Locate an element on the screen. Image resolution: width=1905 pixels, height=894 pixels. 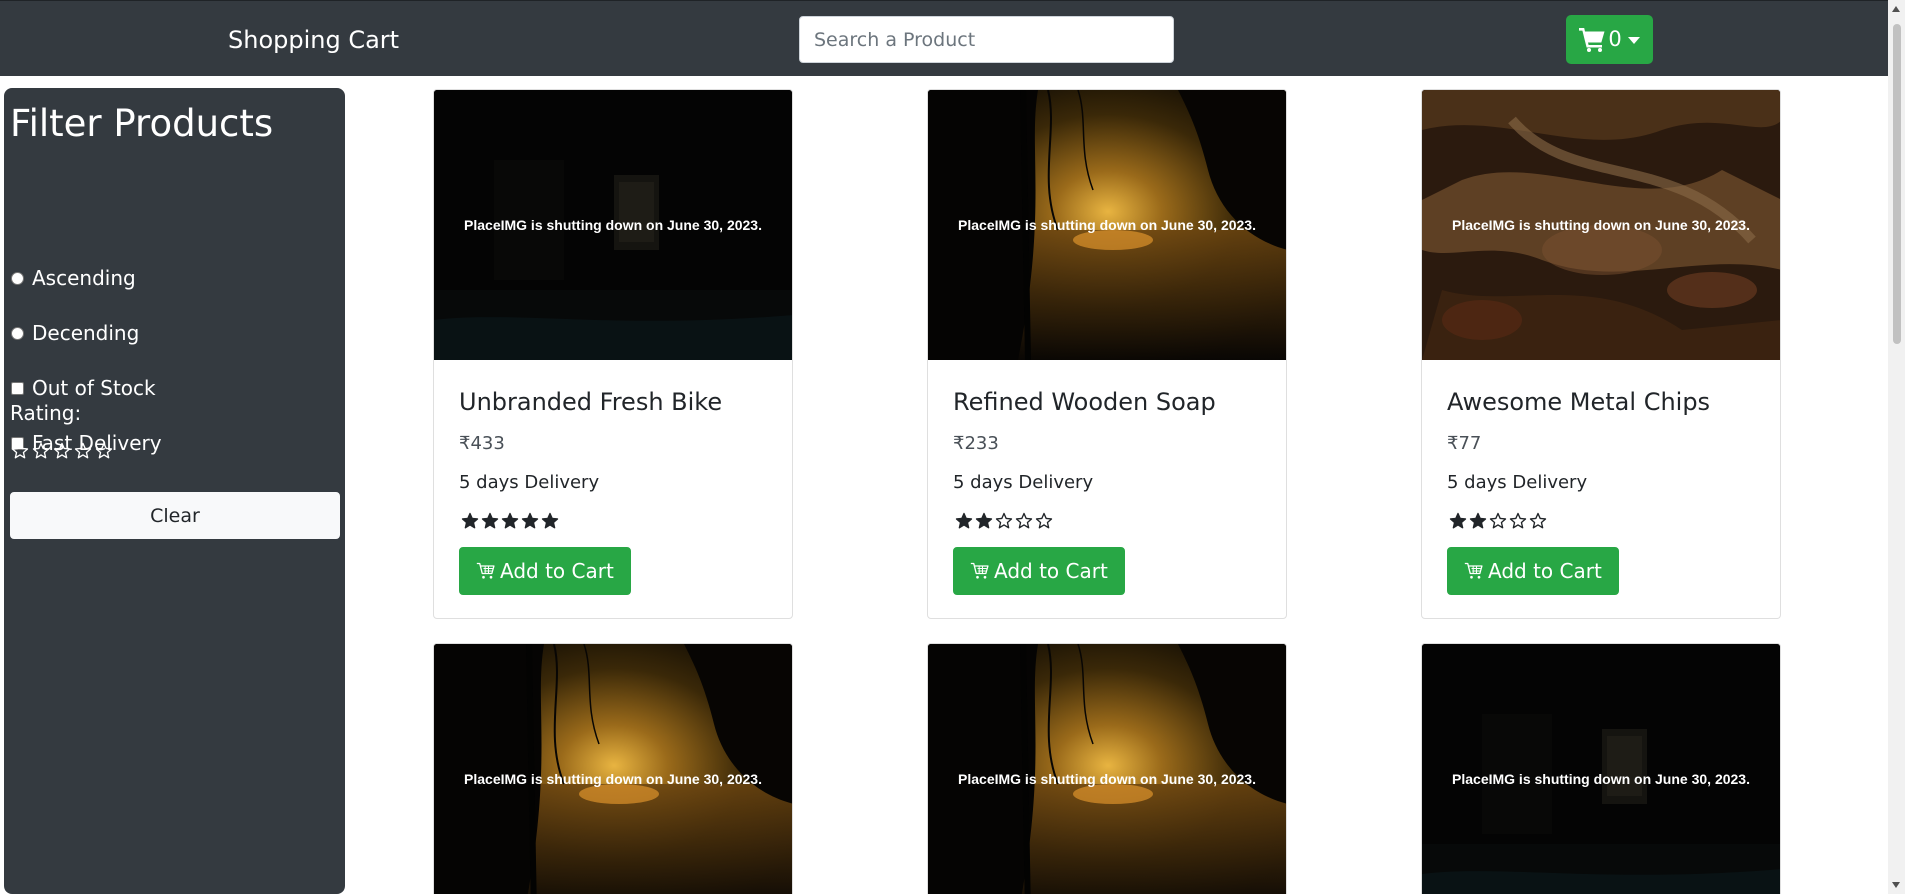
rating-filter-stars is located at coordinates (62, 451).